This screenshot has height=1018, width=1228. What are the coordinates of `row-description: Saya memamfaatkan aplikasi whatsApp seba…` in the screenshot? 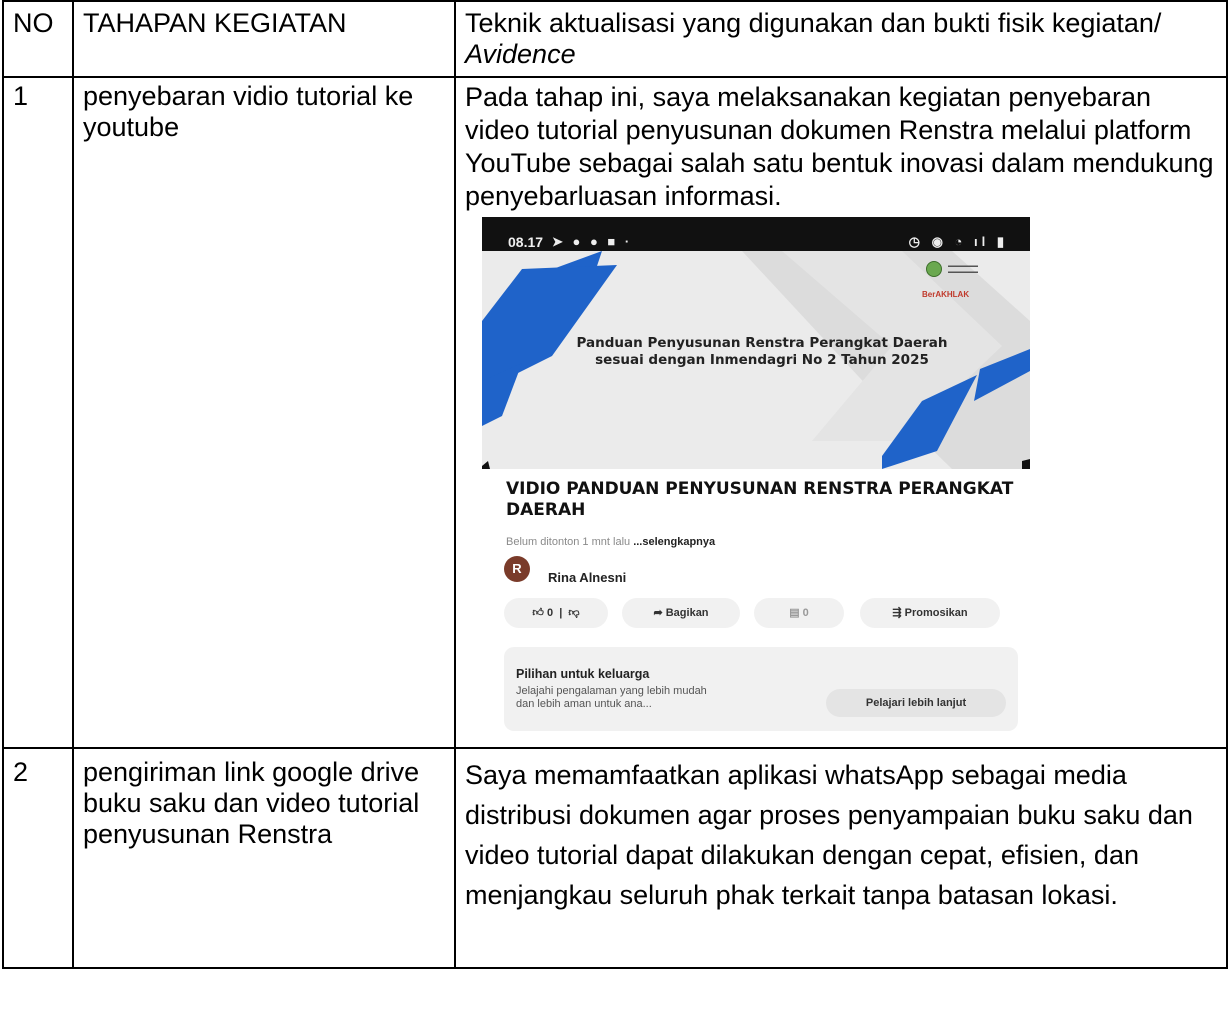 It's located at (841, 858).